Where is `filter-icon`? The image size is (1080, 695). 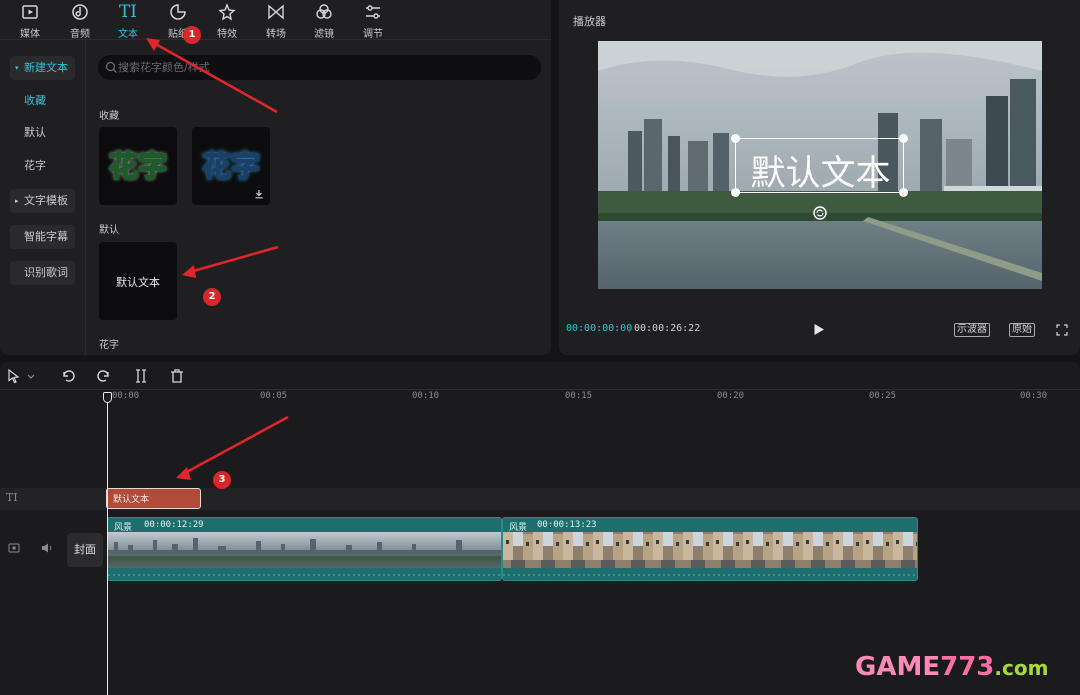 filter-icon is located at coordinates (324, 11).